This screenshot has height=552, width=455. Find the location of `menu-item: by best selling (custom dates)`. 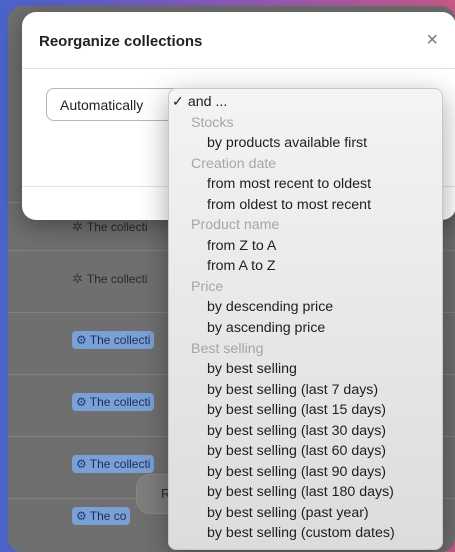

menu-item: by best selling (custom dates) is located at coordinates (305, 533).